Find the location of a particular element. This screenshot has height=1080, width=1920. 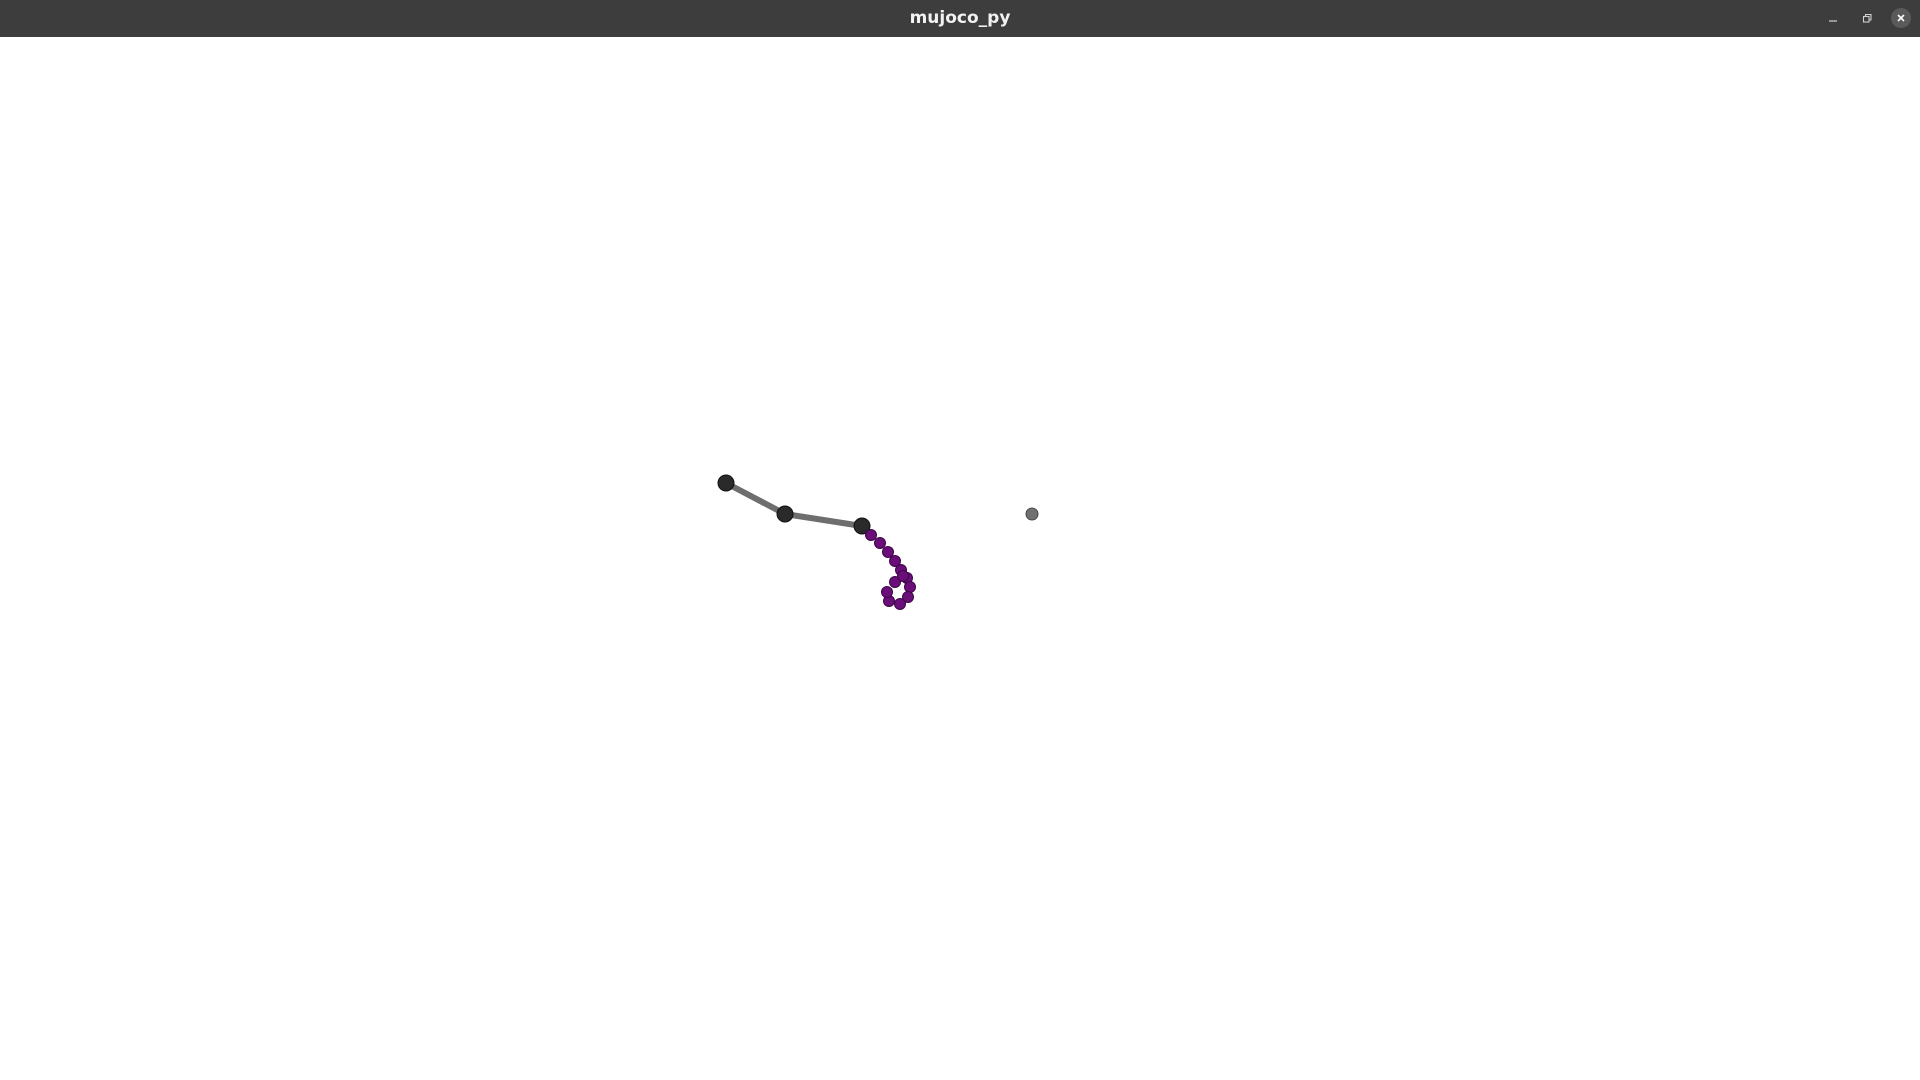

rope is located at coordinates (890, 569).